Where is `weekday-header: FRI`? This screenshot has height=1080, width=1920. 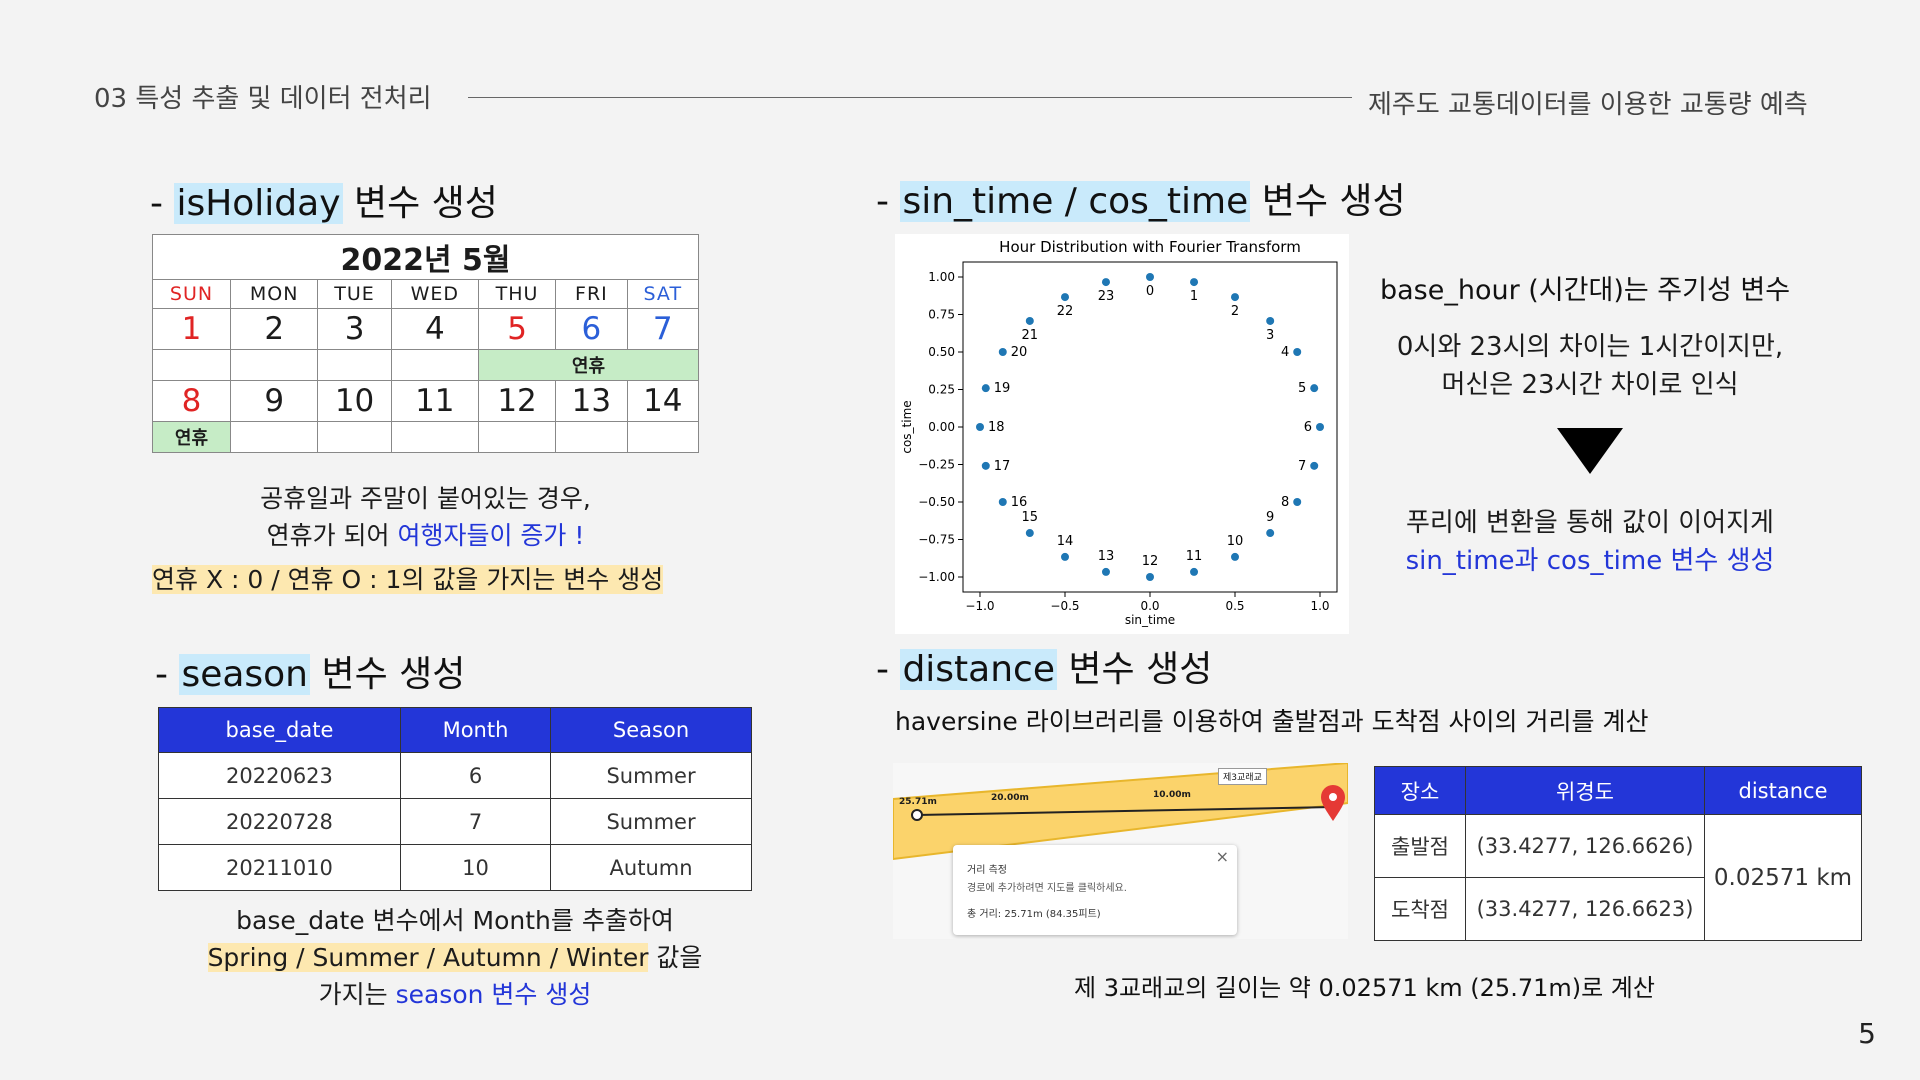 weekday-header: FRI is located at coordinates (591, 294).